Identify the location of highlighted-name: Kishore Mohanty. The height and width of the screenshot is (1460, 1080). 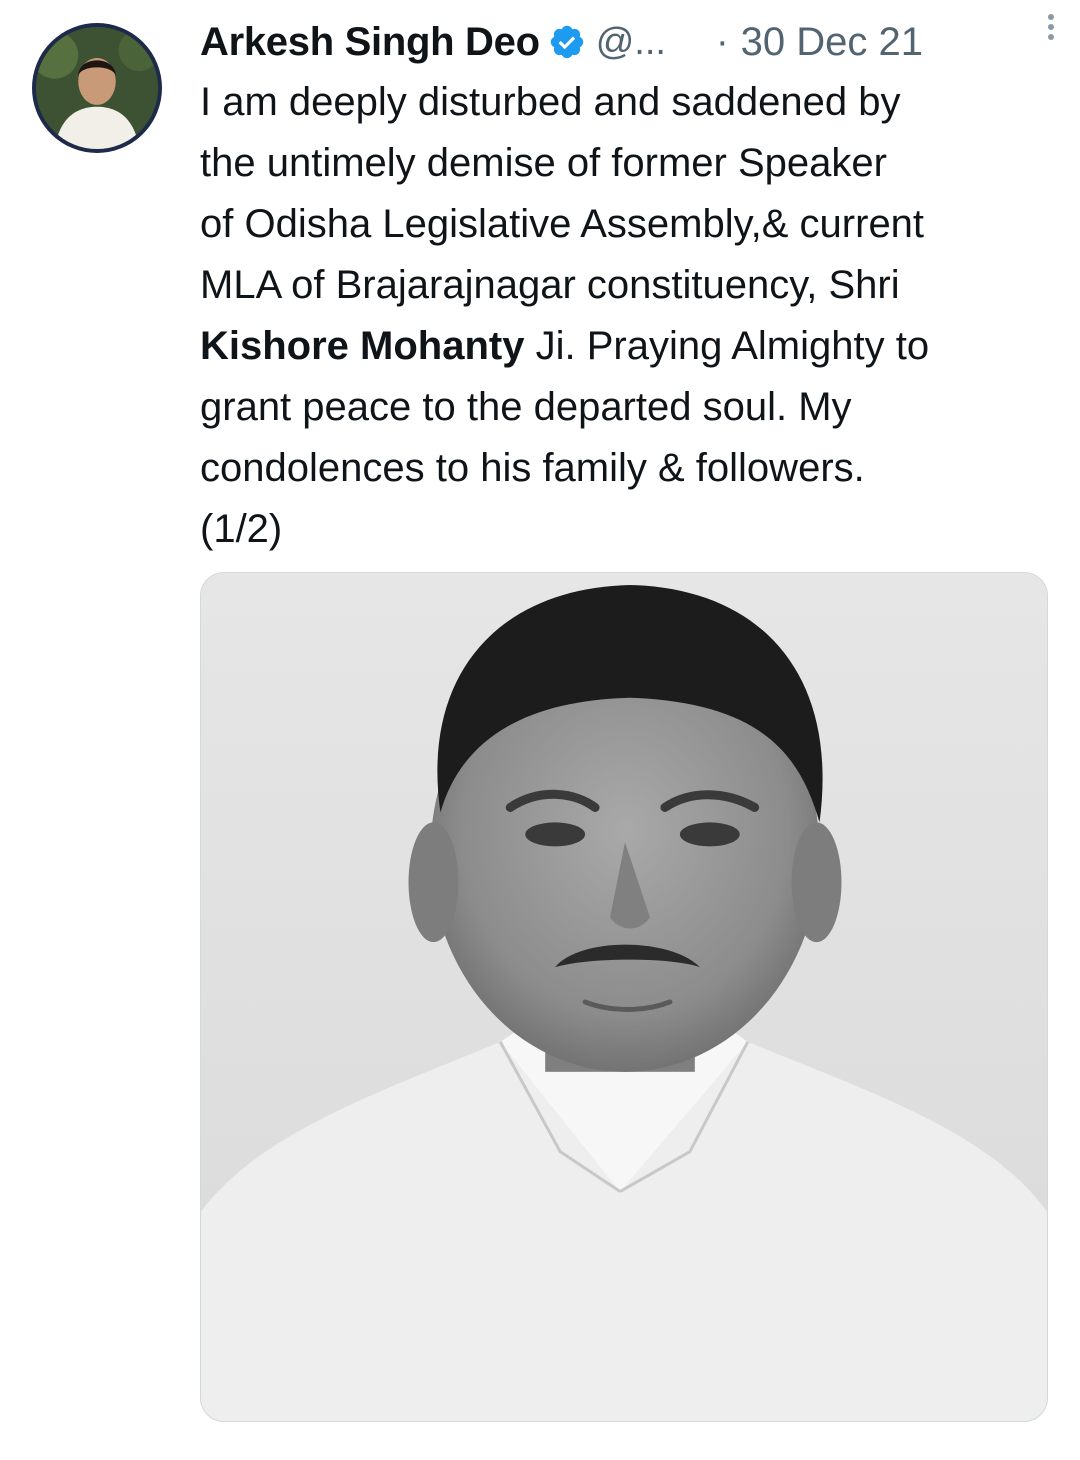
(362, 346).